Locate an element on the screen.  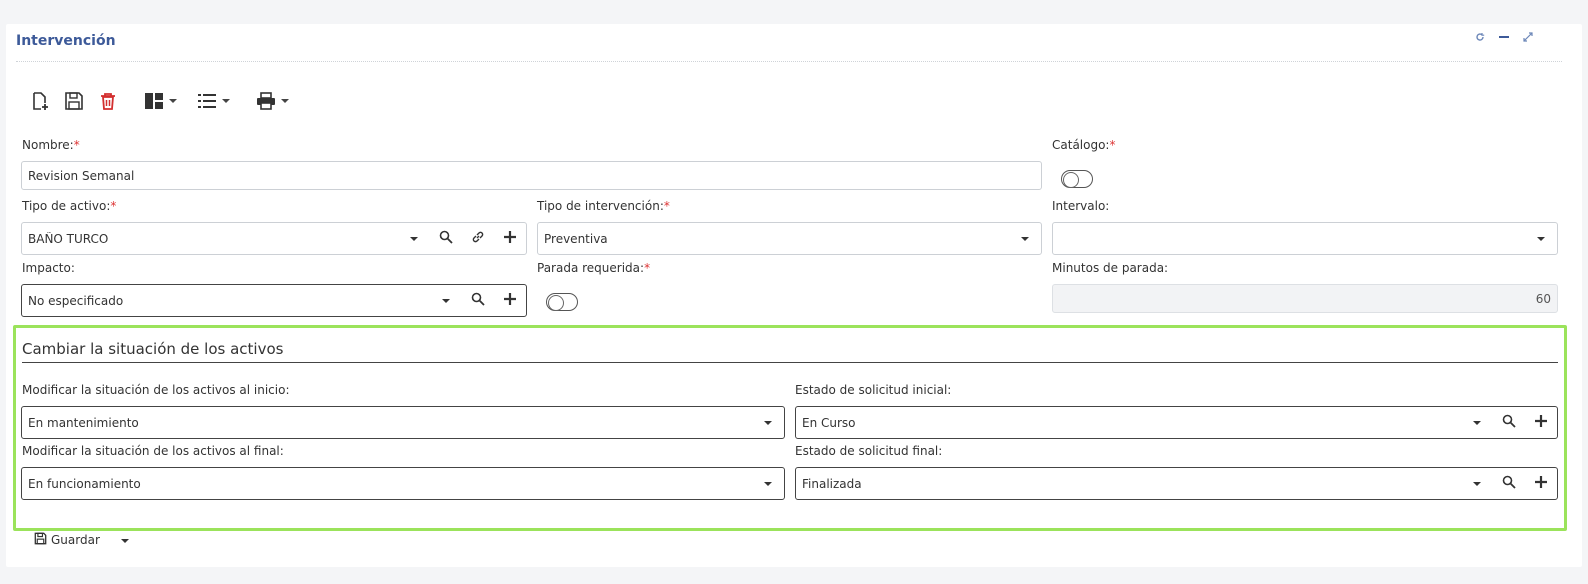
link-button is located at coordinates (478, 238).